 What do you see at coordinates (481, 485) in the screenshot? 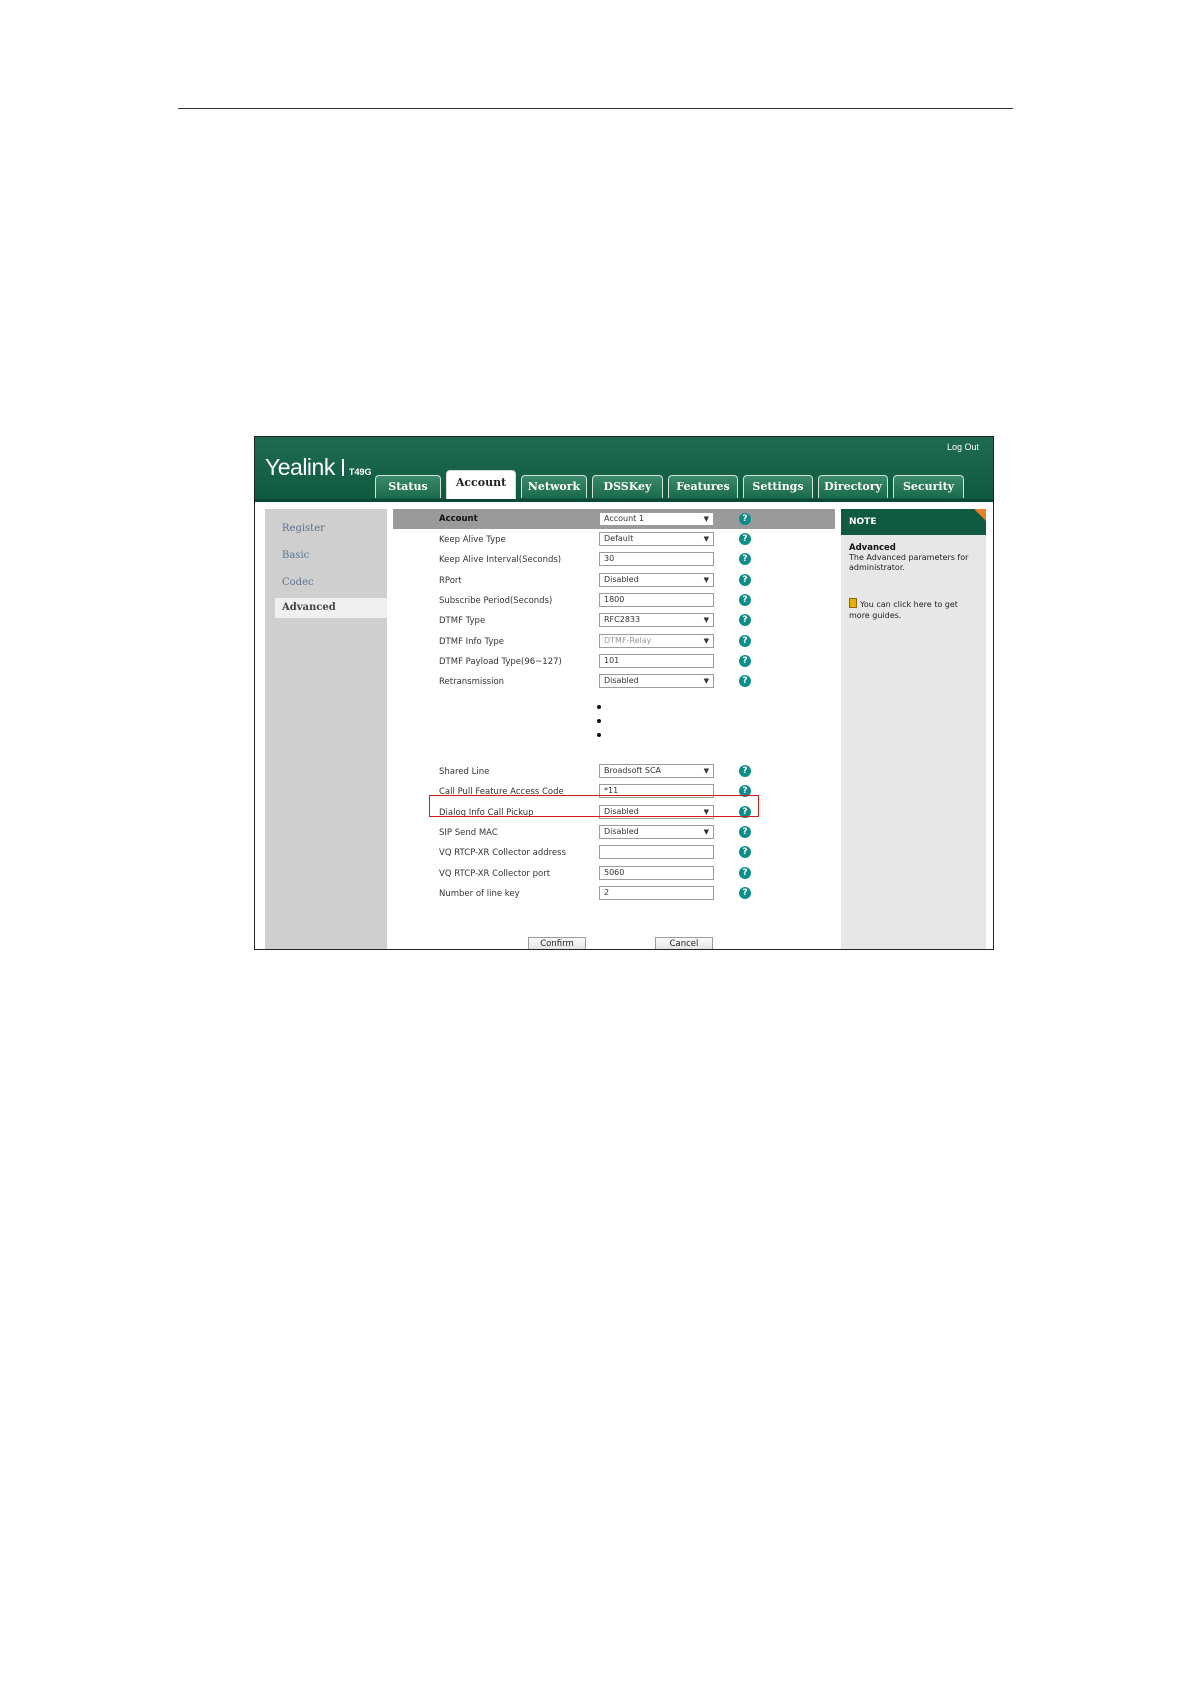
I see `tab-account: Account` at bounding box center [481, 485].